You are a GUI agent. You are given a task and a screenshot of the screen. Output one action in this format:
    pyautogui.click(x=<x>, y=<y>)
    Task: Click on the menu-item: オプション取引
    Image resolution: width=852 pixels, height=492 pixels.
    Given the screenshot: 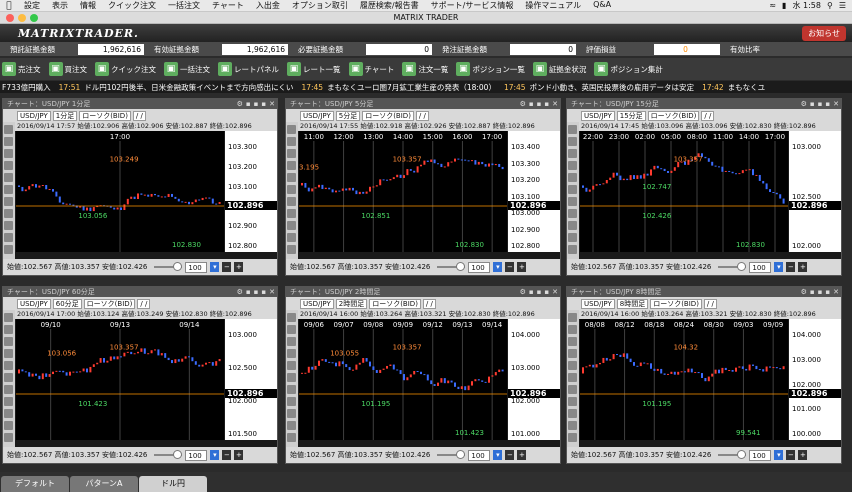 What is the action you would take?
    pyautogui.click(x=320, y=5)
    